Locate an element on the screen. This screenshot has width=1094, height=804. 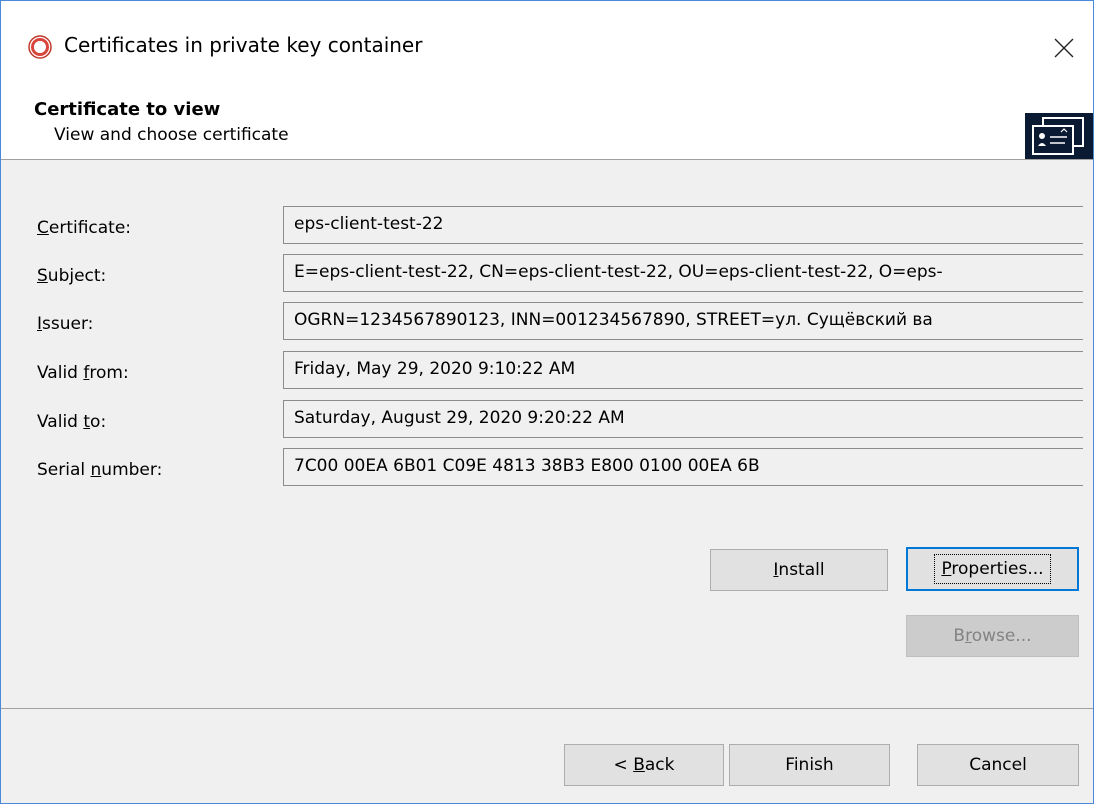
window-title: Certificates in private key container is located at coordinates (243, 45).